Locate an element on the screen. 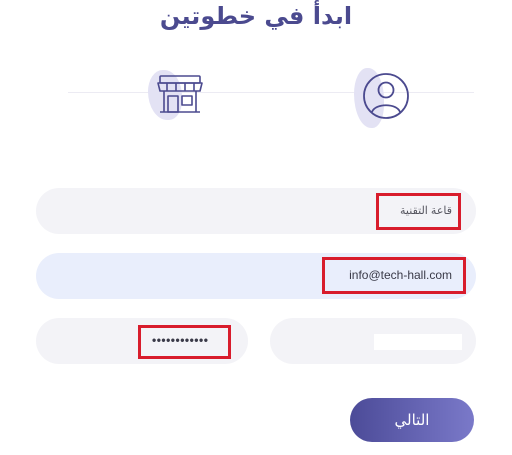 This screenshot has height=455, width=512. store-icon is located at coordinates (180, 94).